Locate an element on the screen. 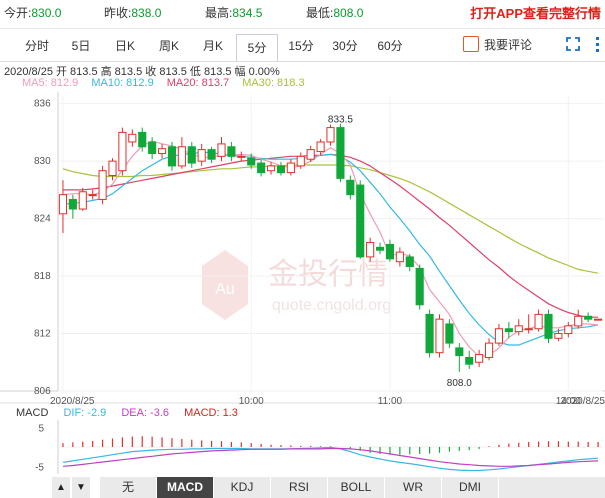 This screenshot has height=498, width=605. triangle-down-icon: ▼ is located at coordinates (81, 487).